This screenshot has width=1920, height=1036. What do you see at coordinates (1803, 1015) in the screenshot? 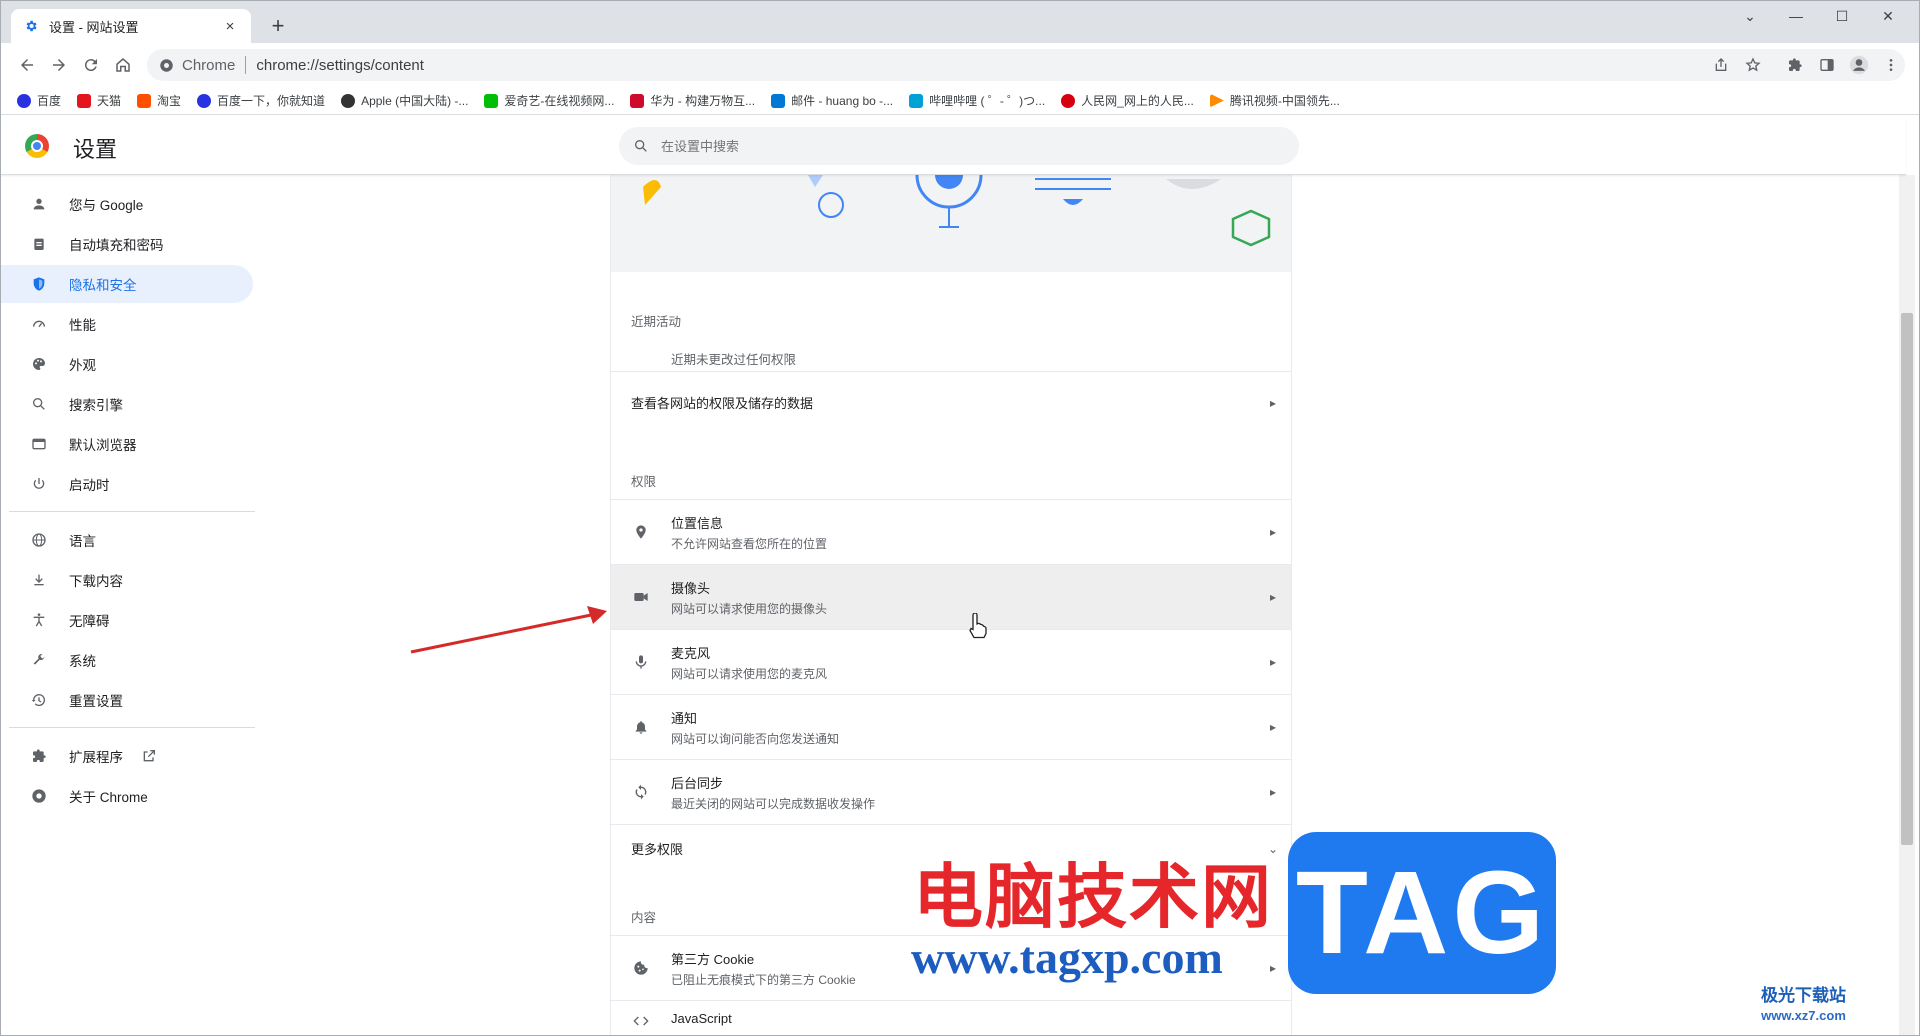
I see `xz7-site-url: www.xz7.com` at bounding box center [1803, 1015].